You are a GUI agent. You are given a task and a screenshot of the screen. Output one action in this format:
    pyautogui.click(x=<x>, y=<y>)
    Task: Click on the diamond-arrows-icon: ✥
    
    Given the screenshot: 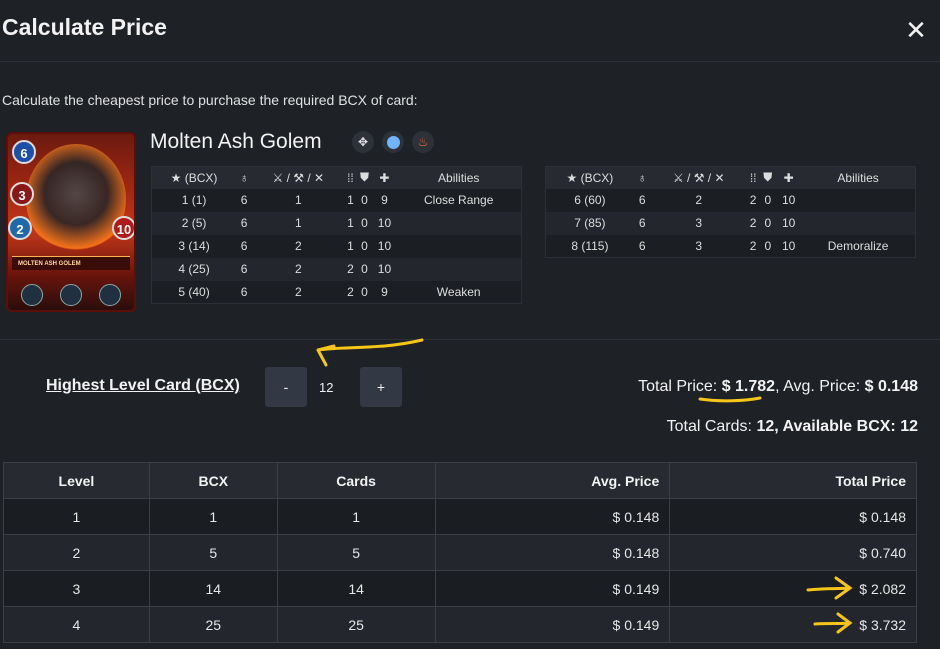 What is the action you would take?
    pyautogui.click(x=363, y=142)
    